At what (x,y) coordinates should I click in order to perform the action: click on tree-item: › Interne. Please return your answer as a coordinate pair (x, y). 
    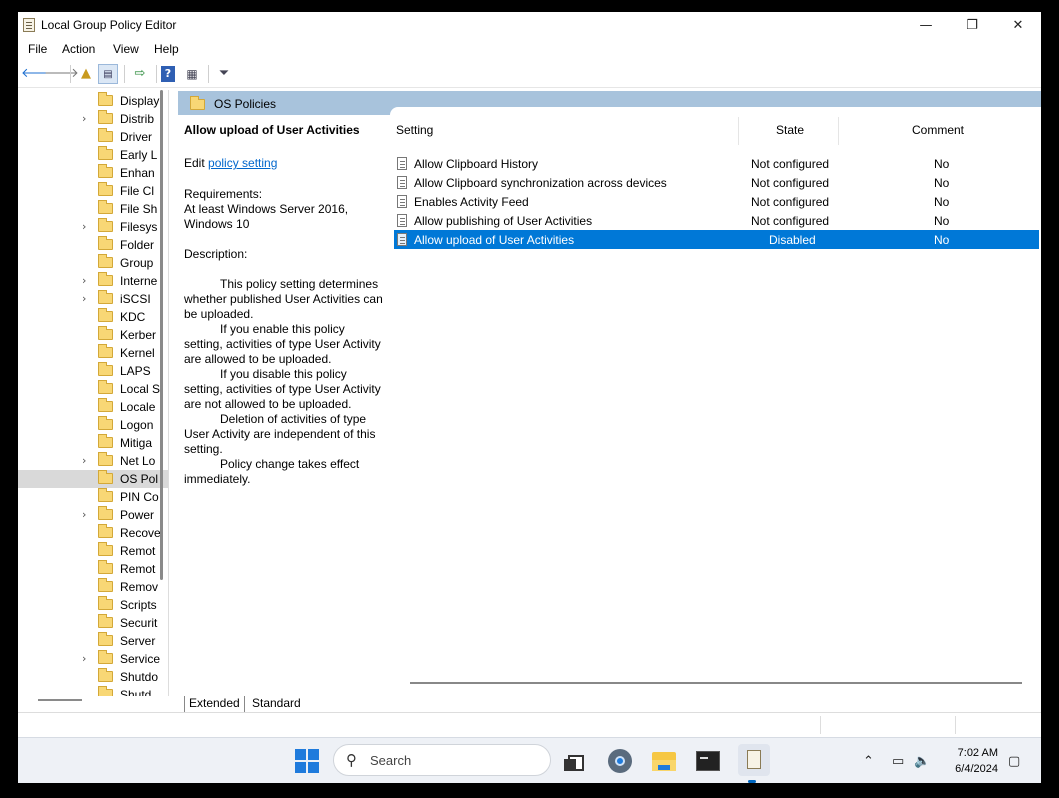
    Looking at the image, I should click on (93, 281).